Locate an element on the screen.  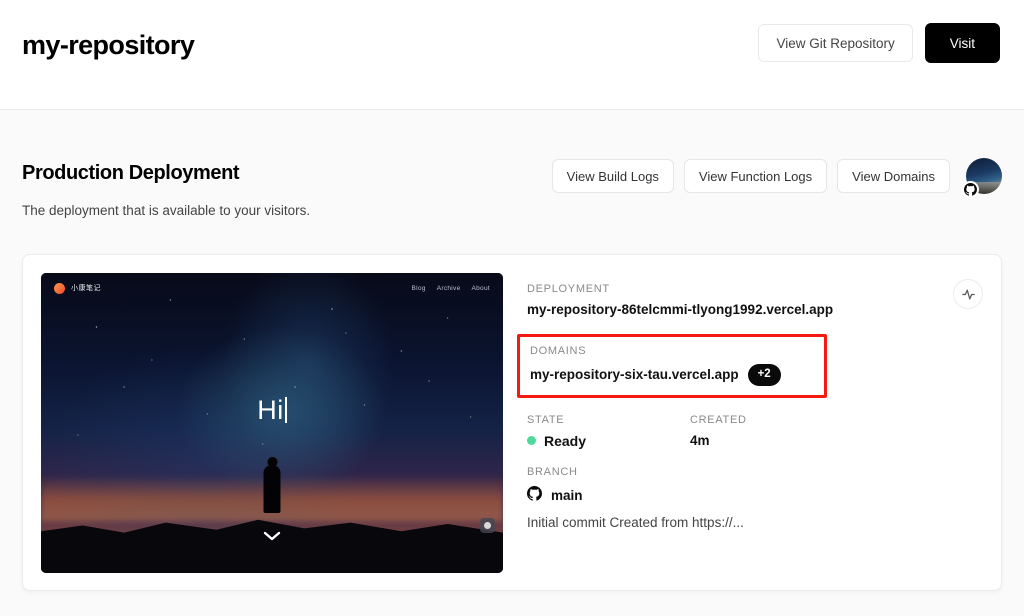
view-domains-button: View Domains is located at coordinates (893, 176).